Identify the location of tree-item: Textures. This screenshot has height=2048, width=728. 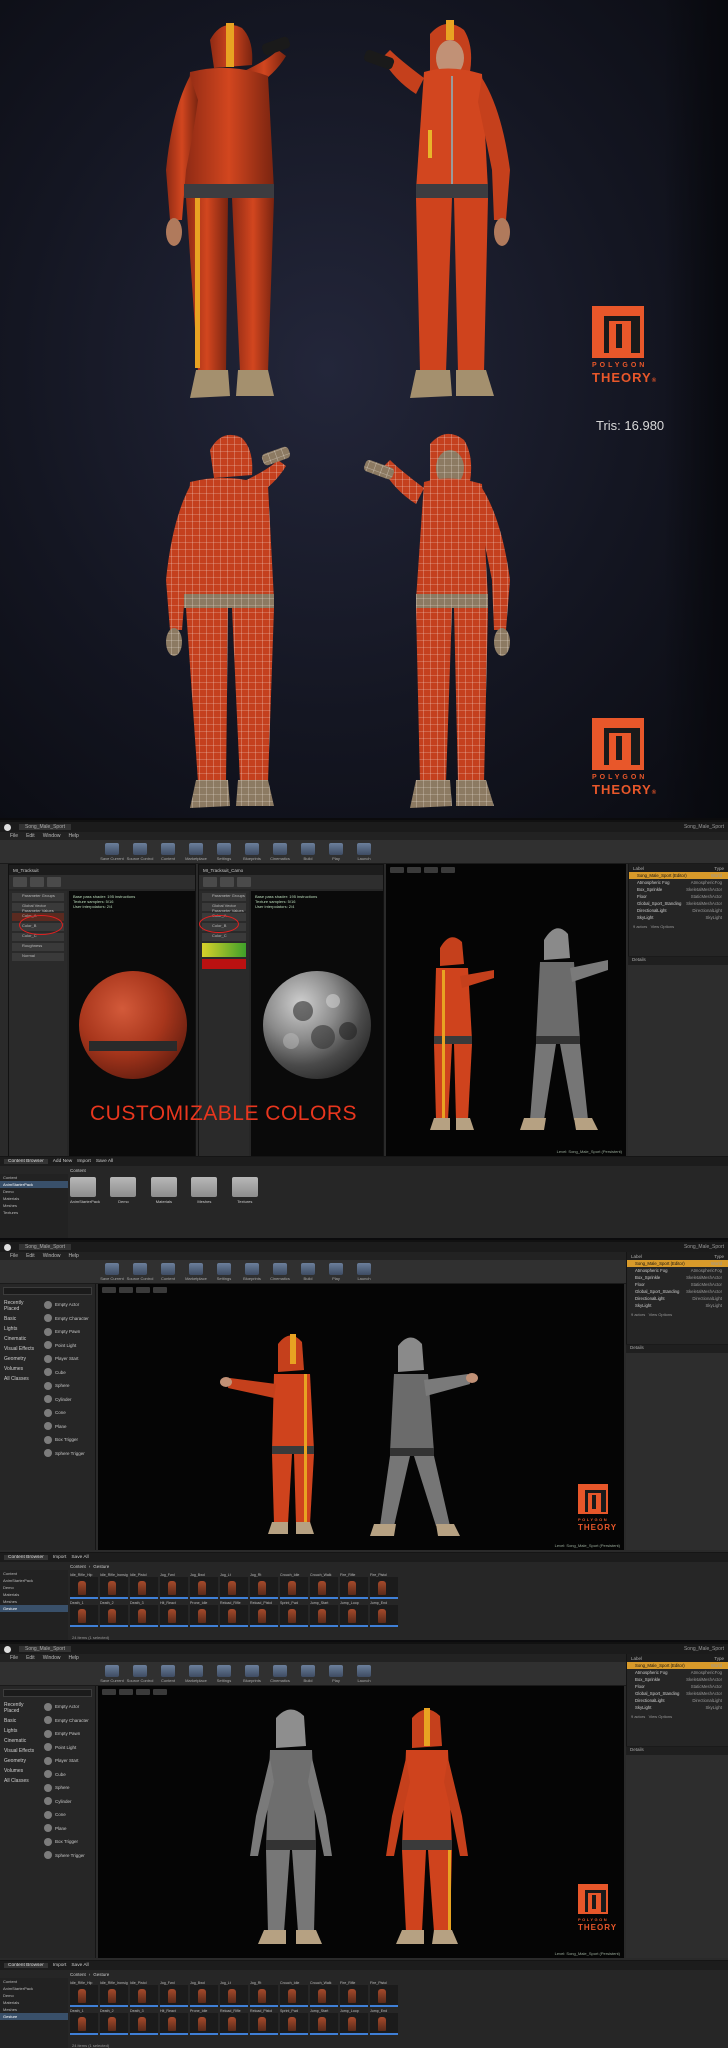
(34, 1212).